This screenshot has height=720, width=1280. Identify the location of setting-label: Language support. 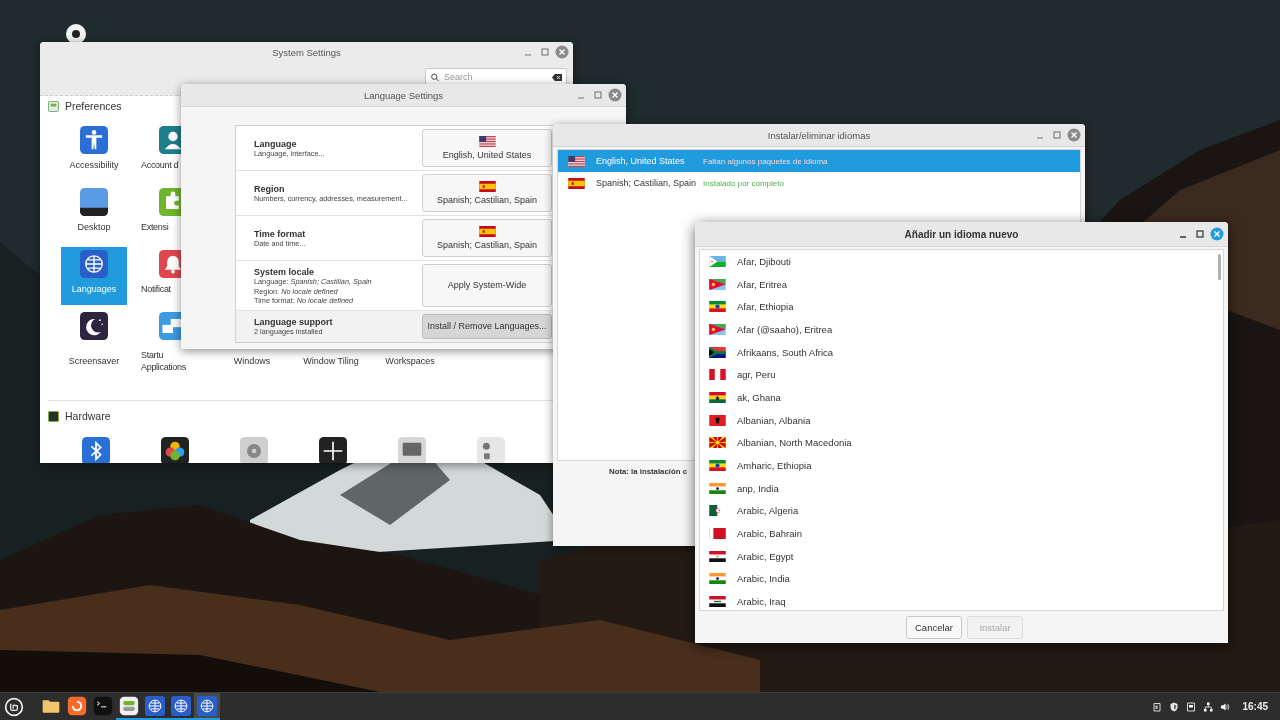
(294, 322).